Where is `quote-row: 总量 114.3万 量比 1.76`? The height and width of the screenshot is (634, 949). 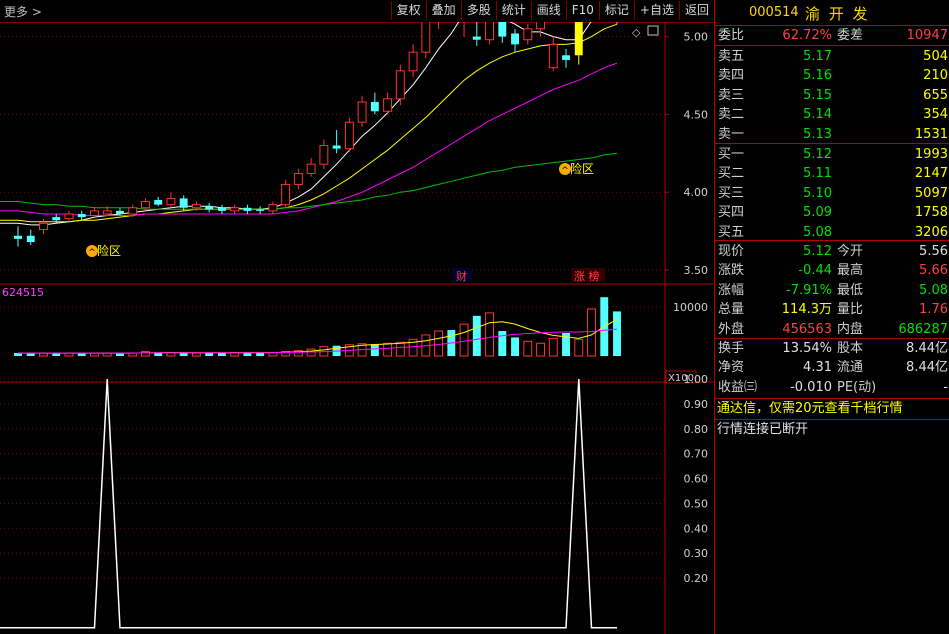
quote-row: 总量 114.3万 量比 1.76 is located at coordinates (832, 309).